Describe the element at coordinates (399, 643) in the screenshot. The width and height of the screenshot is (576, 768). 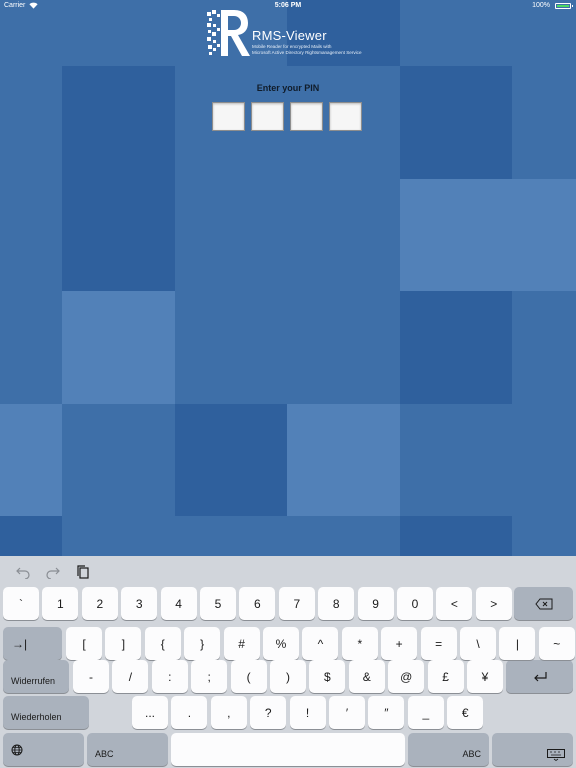
I see `row2-key-9: +` at that location.